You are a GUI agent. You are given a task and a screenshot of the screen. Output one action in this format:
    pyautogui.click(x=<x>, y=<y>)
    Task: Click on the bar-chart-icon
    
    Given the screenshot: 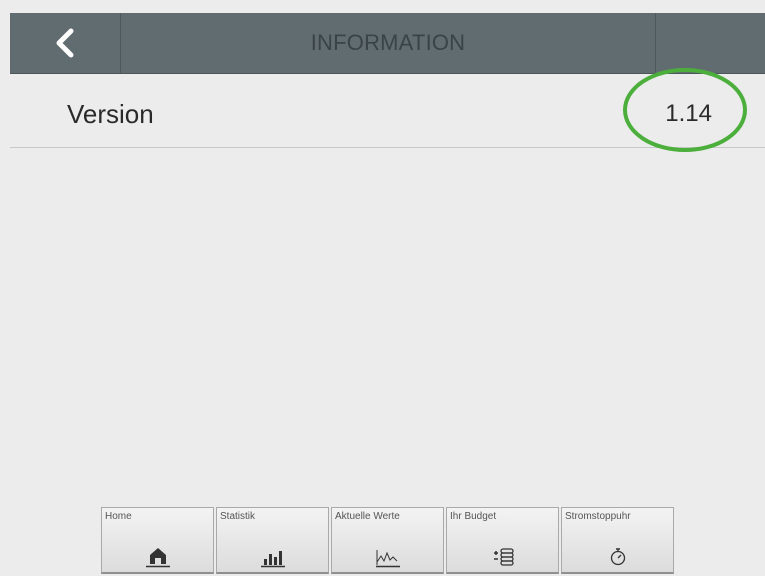 What is the action you would take?
    pyautogui.click(x=272, y=559)
    